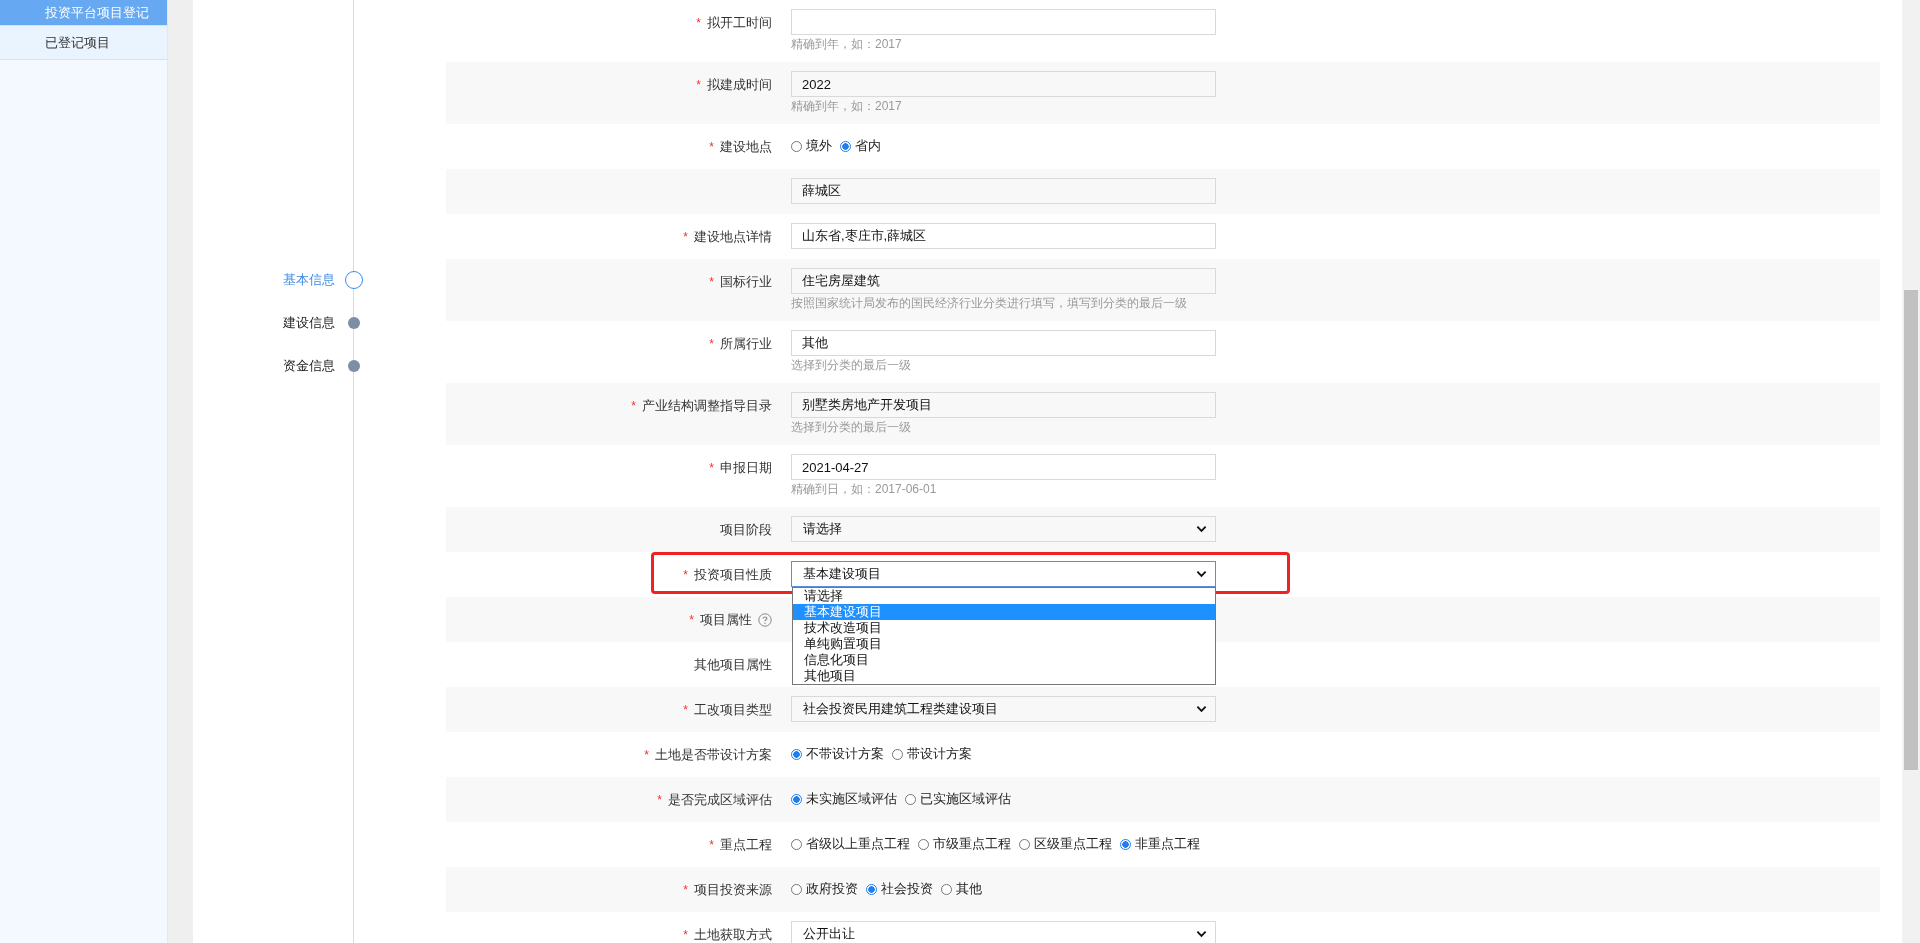 The height and width of the screenshot is (943, 1920). What do you see at coordinates (746, 530) in the screenshot?
I see `field-label: 项目阶段` at bounding box center [746, 530].